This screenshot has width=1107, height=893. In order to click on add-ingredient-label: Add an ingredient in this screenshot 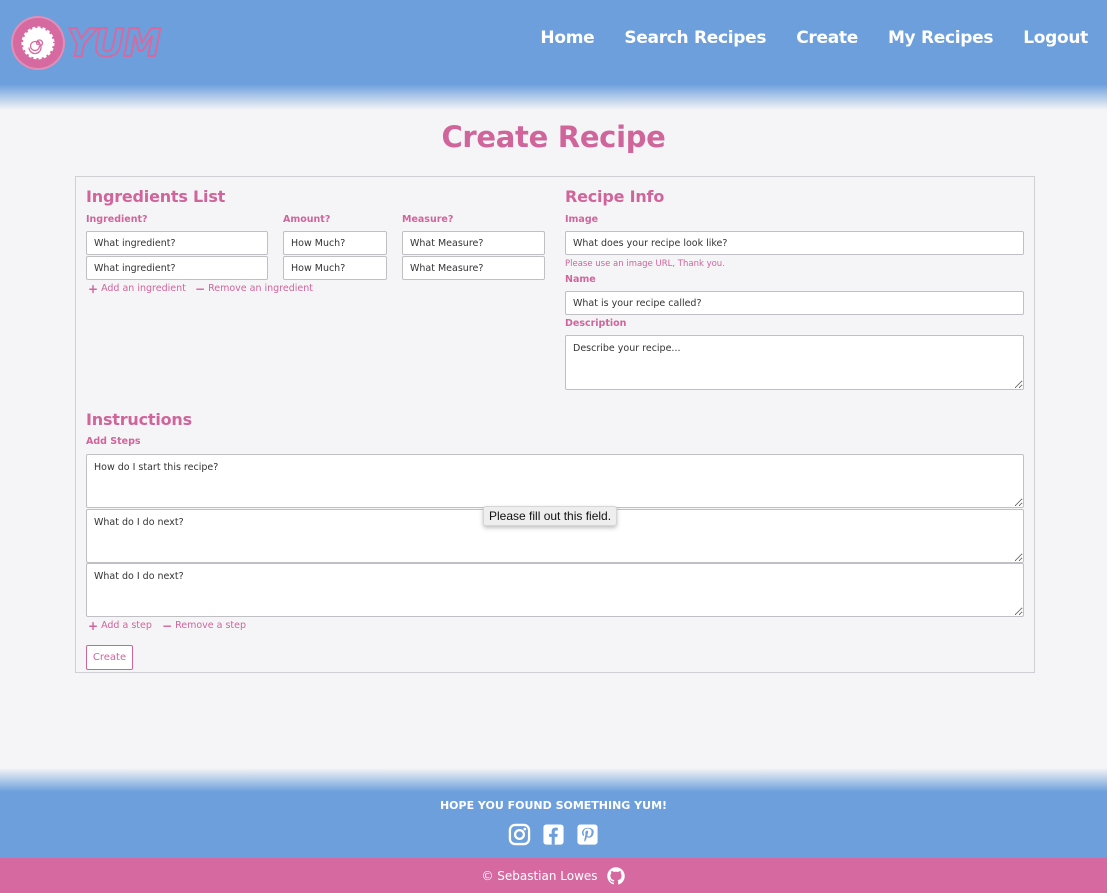, I will do `click(143, 288)`.